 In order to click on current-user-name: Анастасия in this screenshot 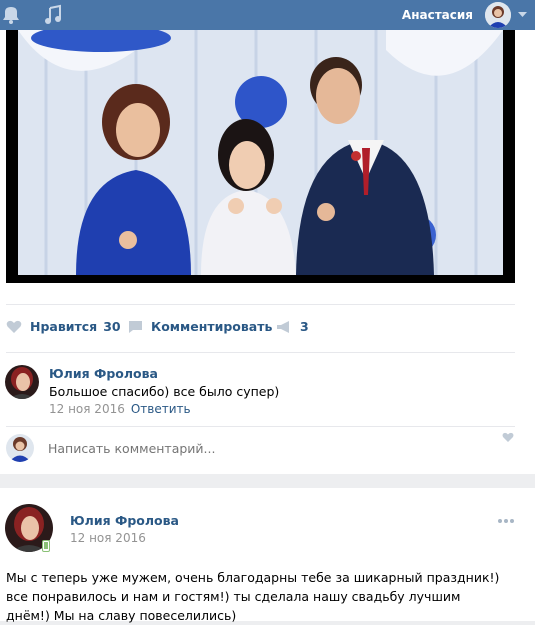, I will do `click(437, 15)`.